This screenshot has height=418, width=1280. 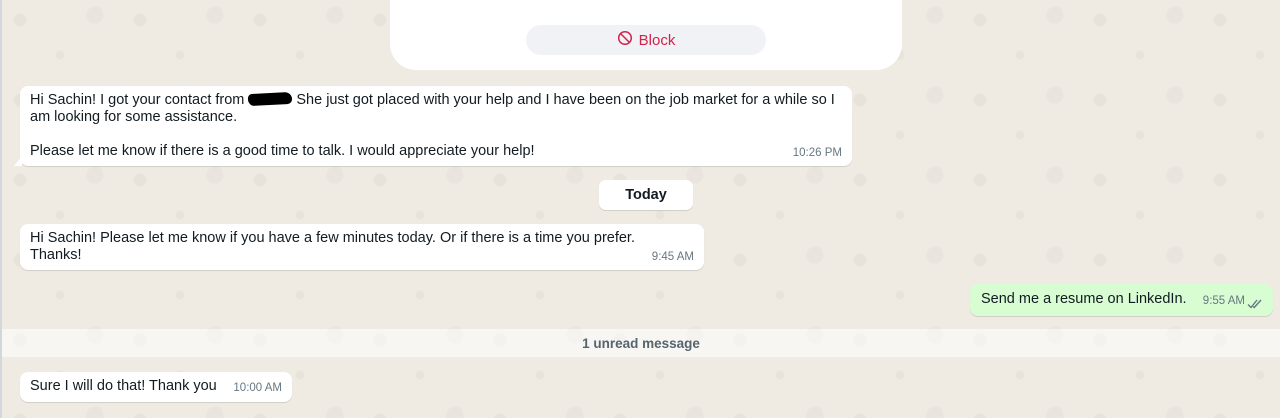 I want to click on double-check-icon, so click(x=1255, y=304).